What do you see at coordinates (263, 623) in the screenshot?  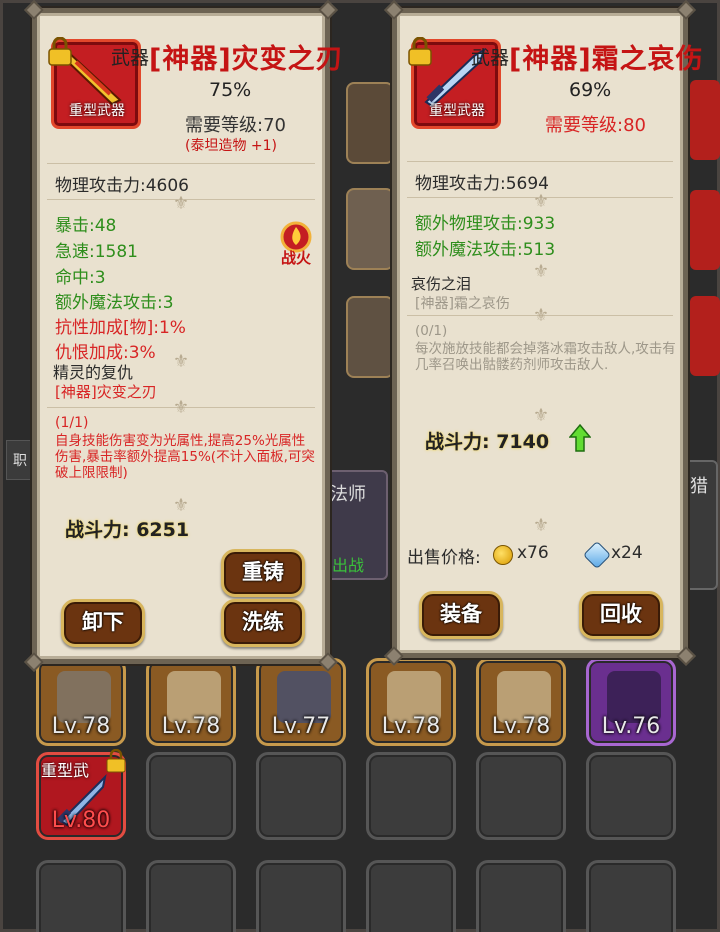 I see `refine-button: 洗练` at bounding box center [263, 623].